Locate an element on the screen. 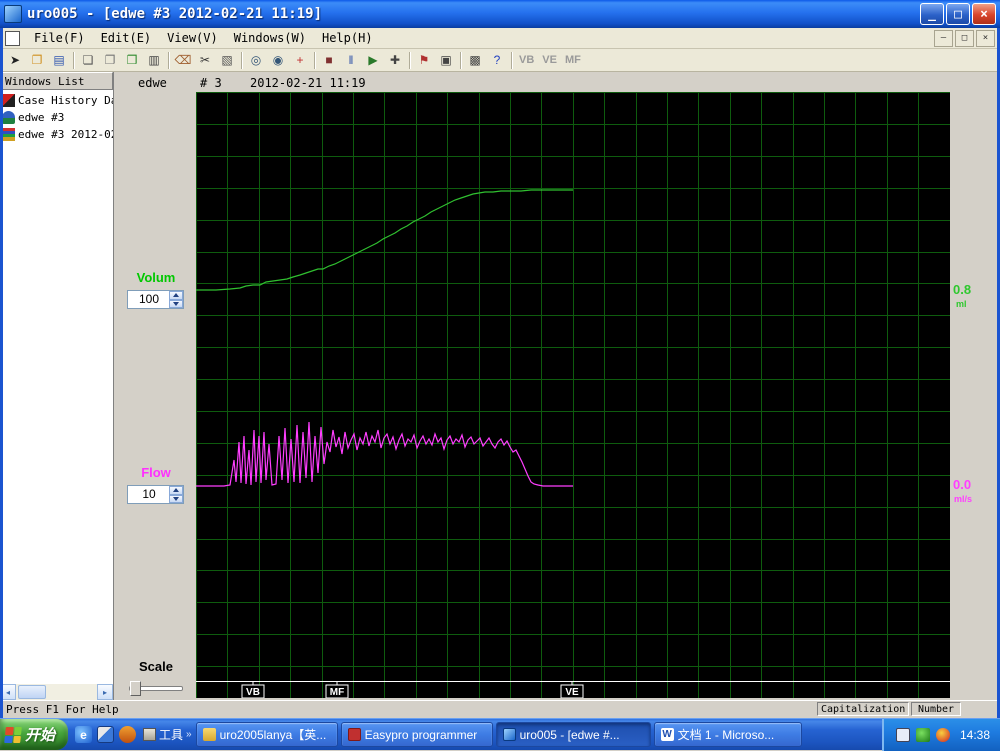  windows-list-item-label: edwe #3 2012-02 is located at coordinates (65, 134).